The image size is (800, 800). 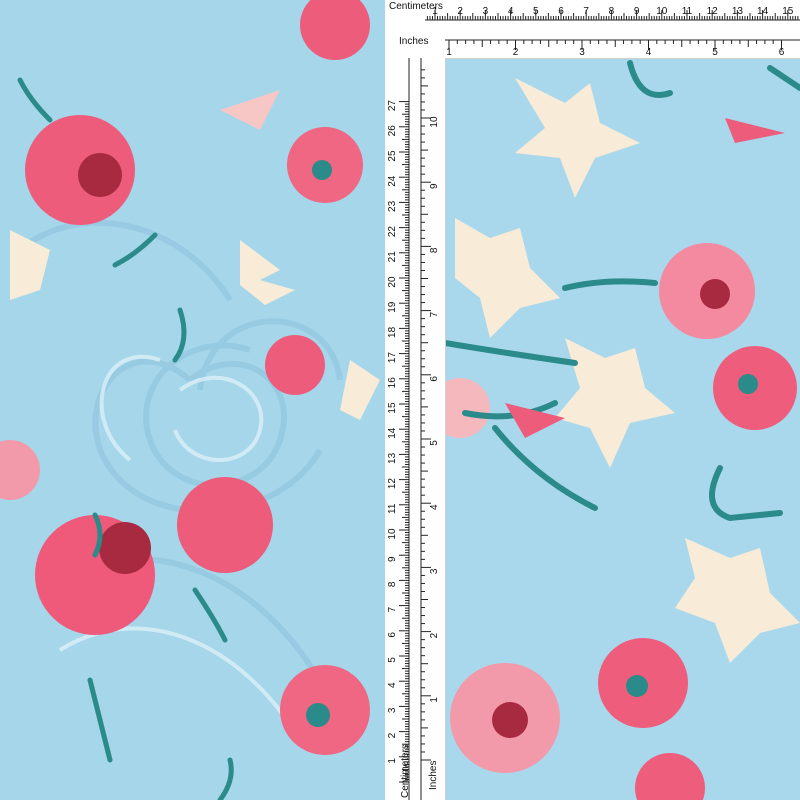 What do you see at coordinates (561, 11) in the screenshot?
I see `cm-tick-label: 6` at bounding box center [561, 11].